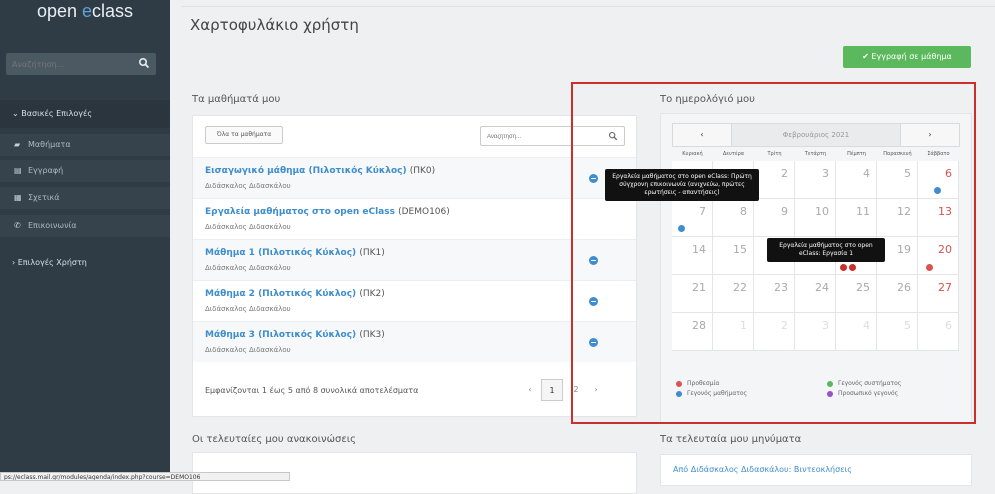 This screenshot has height=494, width=995. I want to click on course-link: Μάθημα 1 (Πιλοτικός Κύκλος) (ΠΚ1), so click(295, 253).